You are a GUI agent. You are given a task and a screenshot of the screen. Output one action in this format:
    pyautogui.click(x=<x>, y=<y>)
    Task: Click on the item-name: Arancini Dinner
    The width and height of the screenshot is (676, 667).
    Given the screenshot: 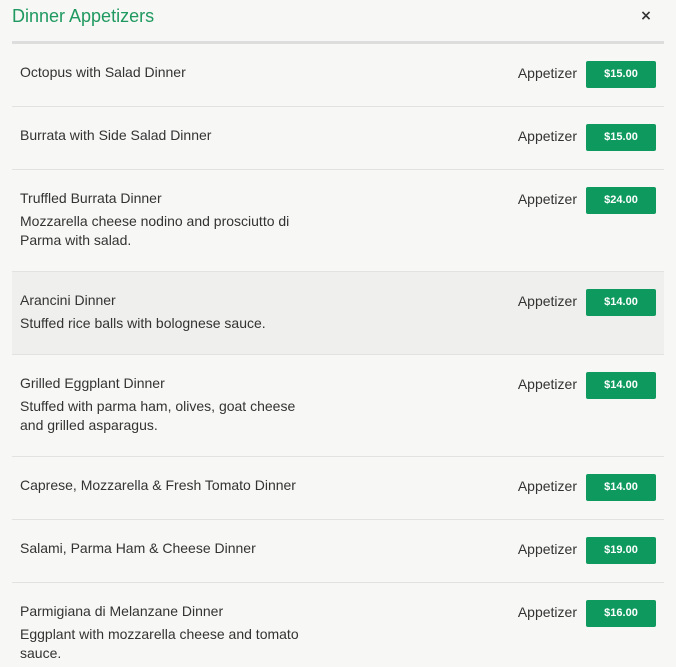 What is the action you would take?
    pyautogui.click(x=68, y=300)
    